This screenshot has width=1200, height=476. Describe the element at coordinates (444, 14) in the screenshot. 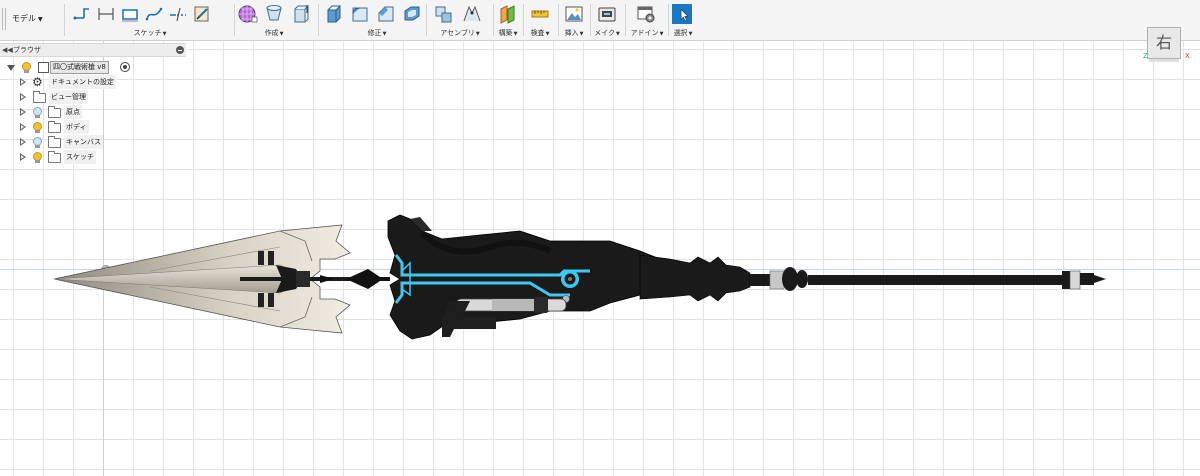

I see `new-component-icon` at that location.